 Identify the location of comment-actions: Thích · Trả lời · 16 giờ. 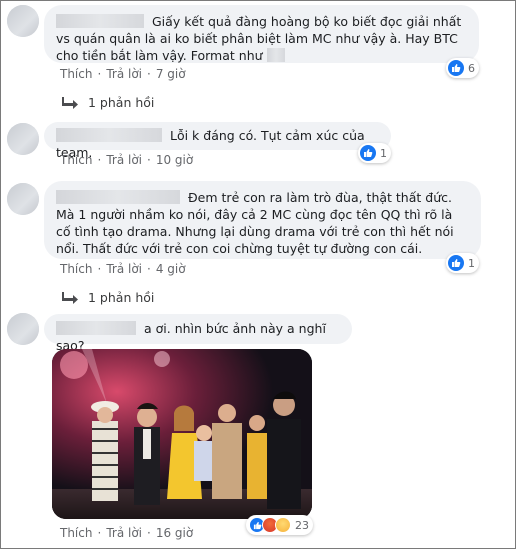
(127, 533).